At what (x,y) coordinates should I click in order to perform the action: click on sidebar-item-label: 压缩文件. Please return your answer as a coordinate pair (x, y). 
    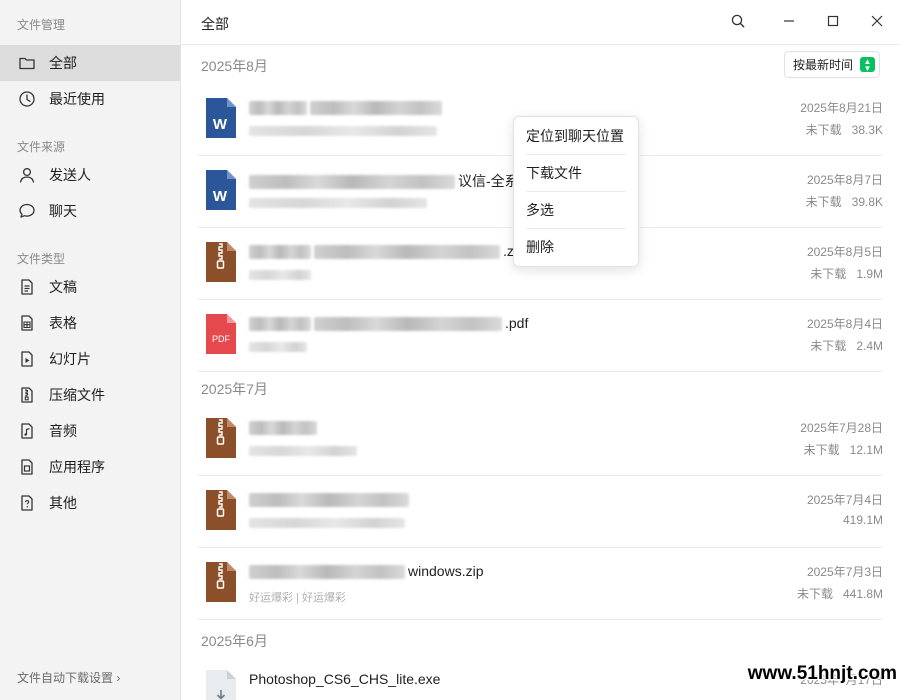
    Looking at the image, I should click on (77, 395).